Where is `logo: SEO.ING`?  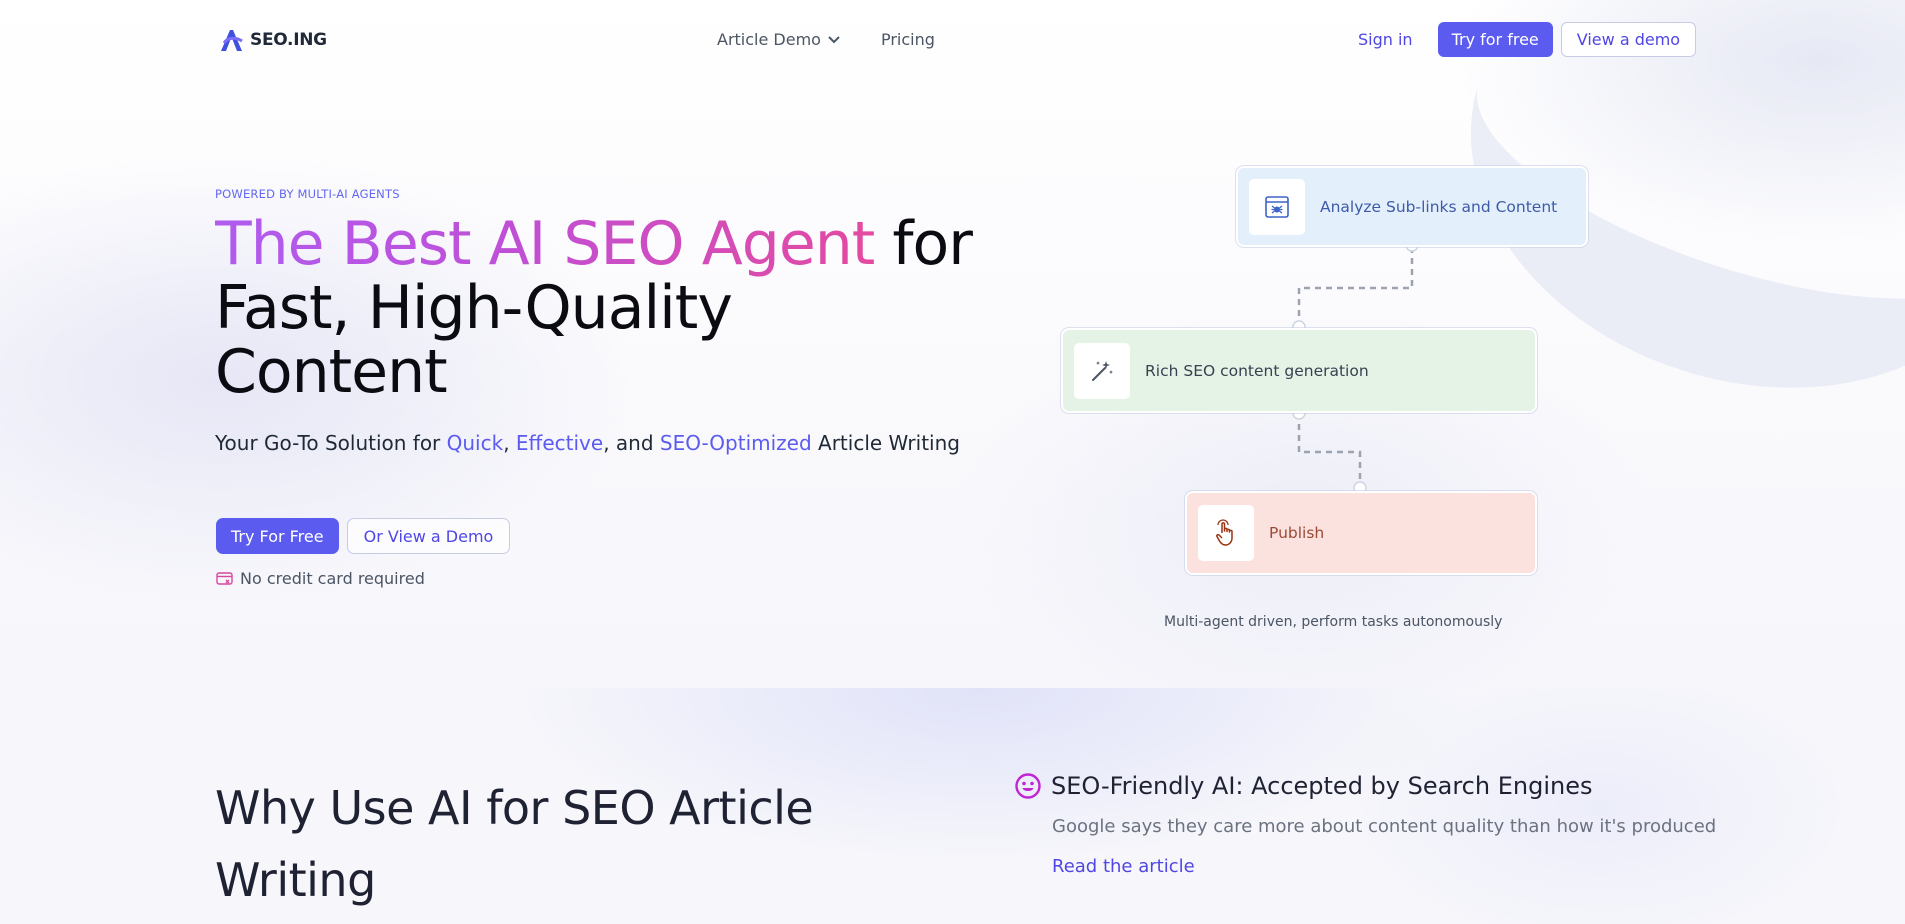 logo: SEO.ING is located at coordinates (272, 40).